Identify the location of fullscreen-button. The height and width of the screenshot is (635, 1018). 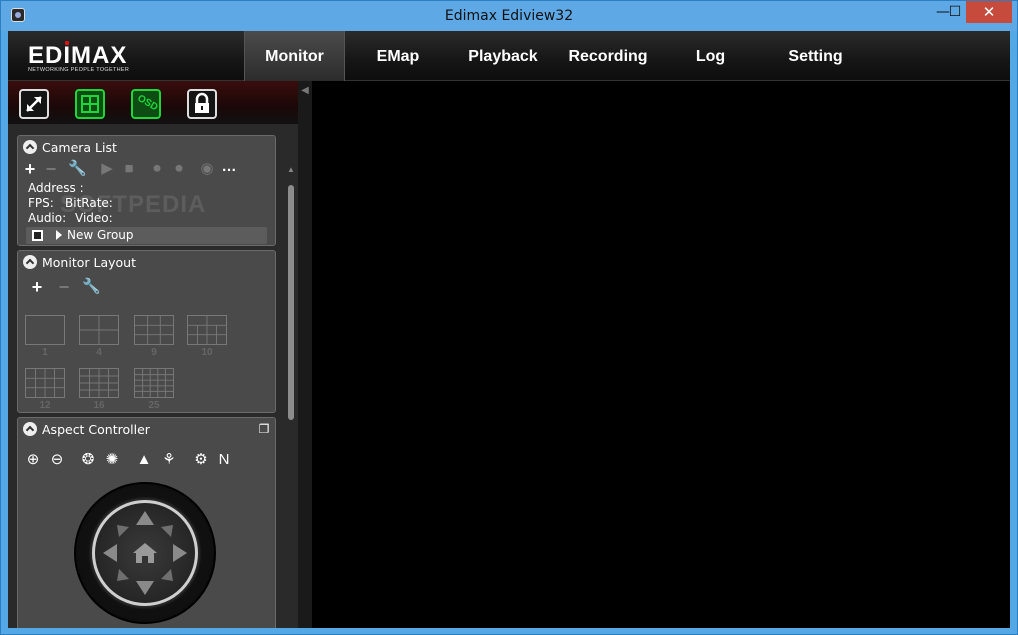
(34, 104).